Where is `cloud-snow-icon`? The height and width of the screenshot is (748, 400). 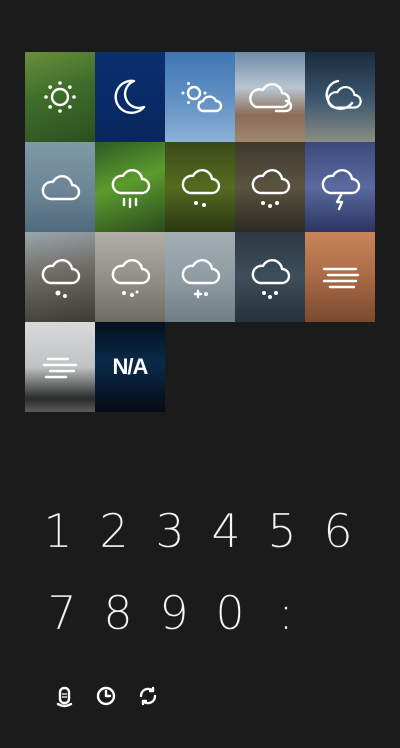
cloud-snow-icon is located at coordinates (200, 277).